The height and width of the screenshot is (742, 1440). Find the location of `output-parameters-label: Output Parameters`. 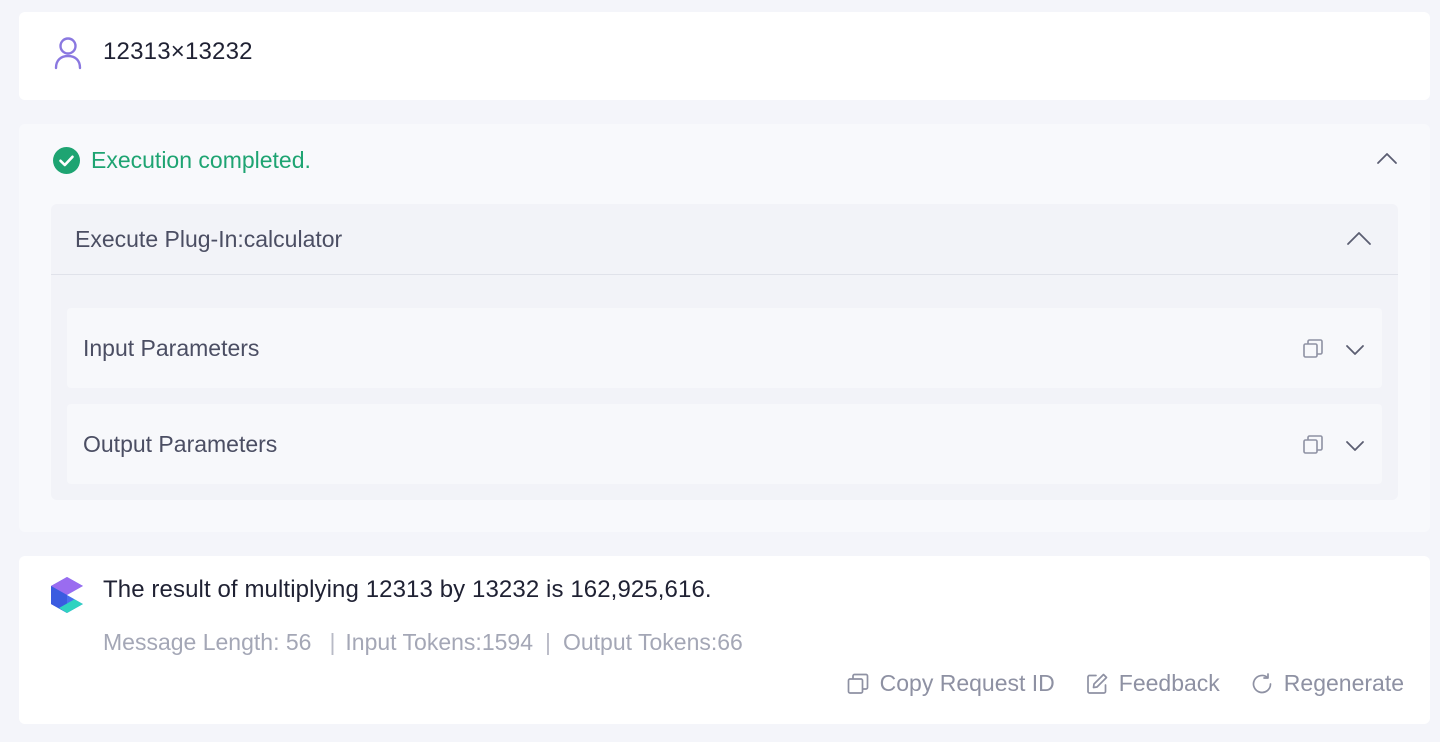

output-parameters-label: Output Parameters is located at coordinates (180, 444).